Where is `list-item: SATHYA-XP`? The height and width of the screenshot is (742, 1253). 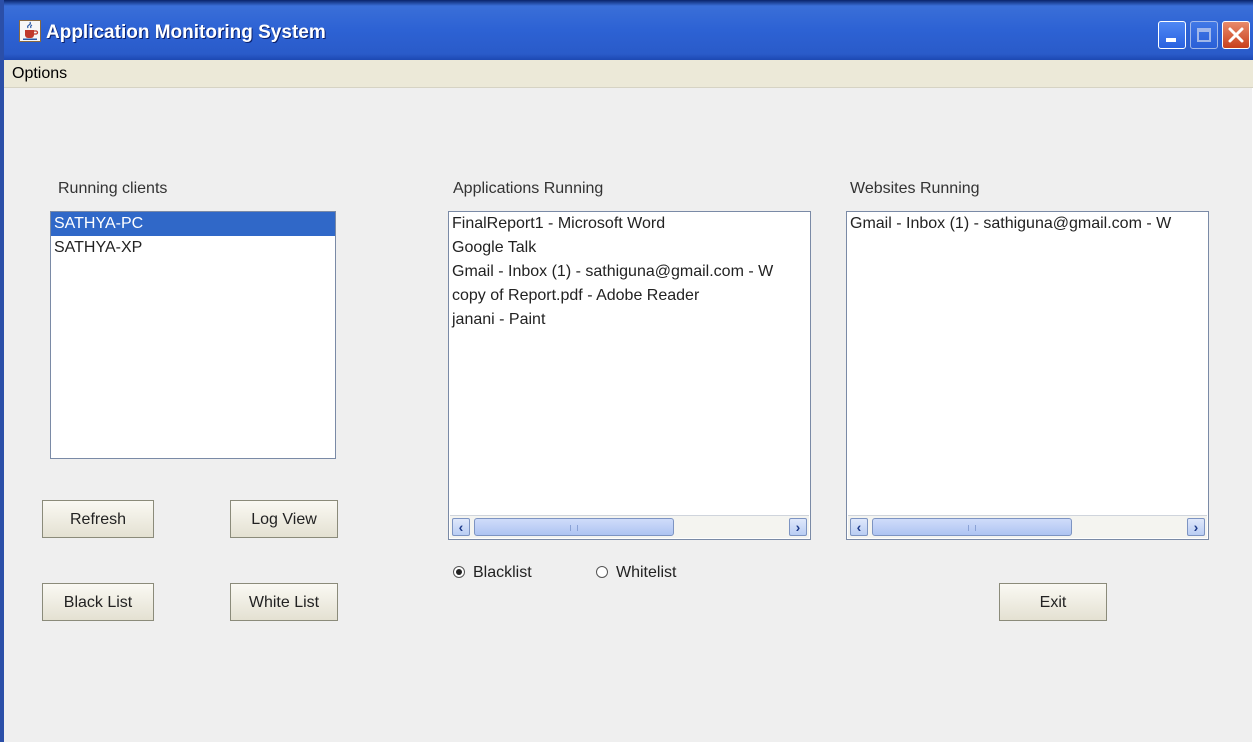
list-item: SATHYA-XP is located at coordinates (193, 248).